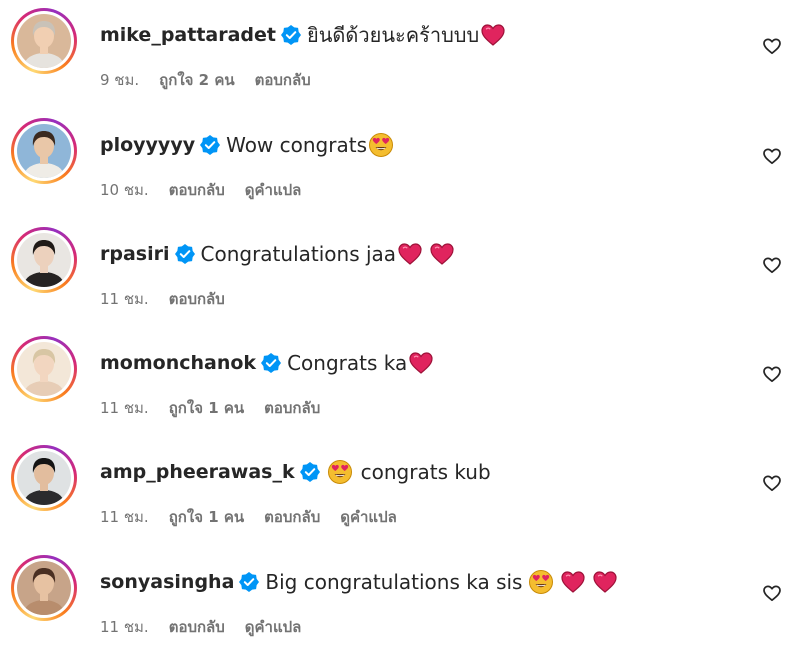 Image resolution: width=800 pixels, height=667 pixels. I want to click on comment-line: momonchanok Congrats ka, so click(267, 363).